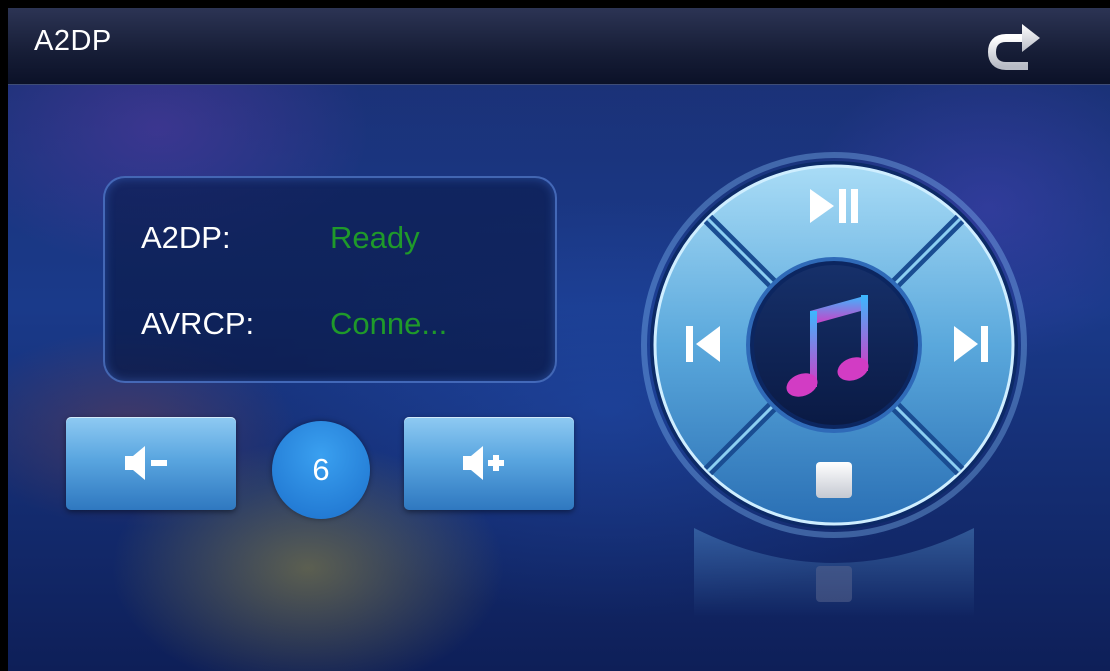  I want to click on volume-up-button, so click(489, 463).